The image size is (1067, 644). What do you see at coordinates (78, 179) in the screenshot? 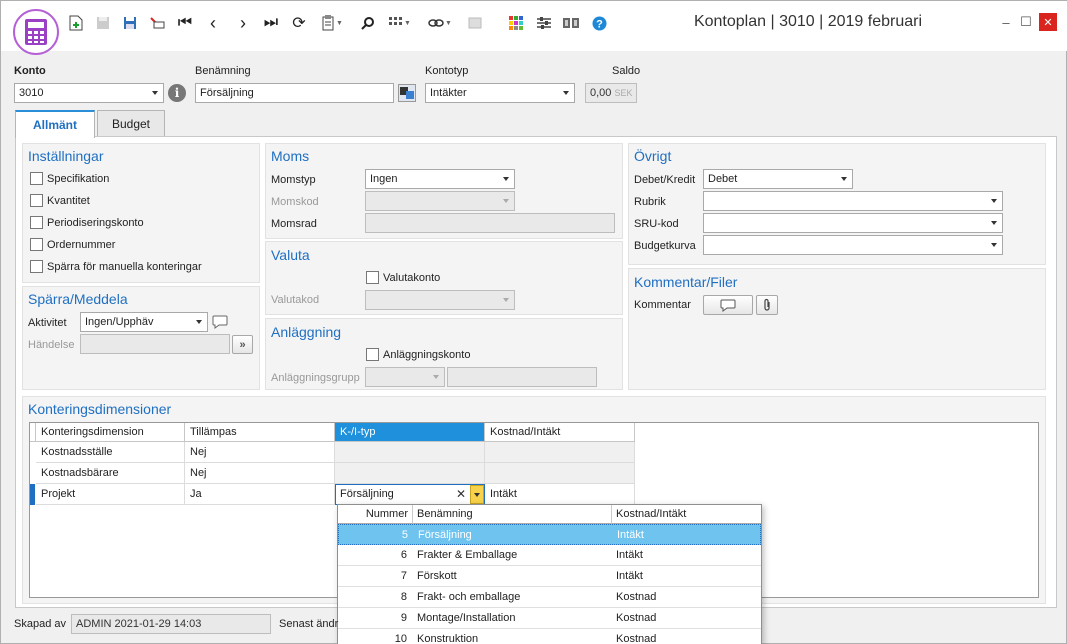
I see `specifikation-label: Specifikation` at bounding box center [78, 179].